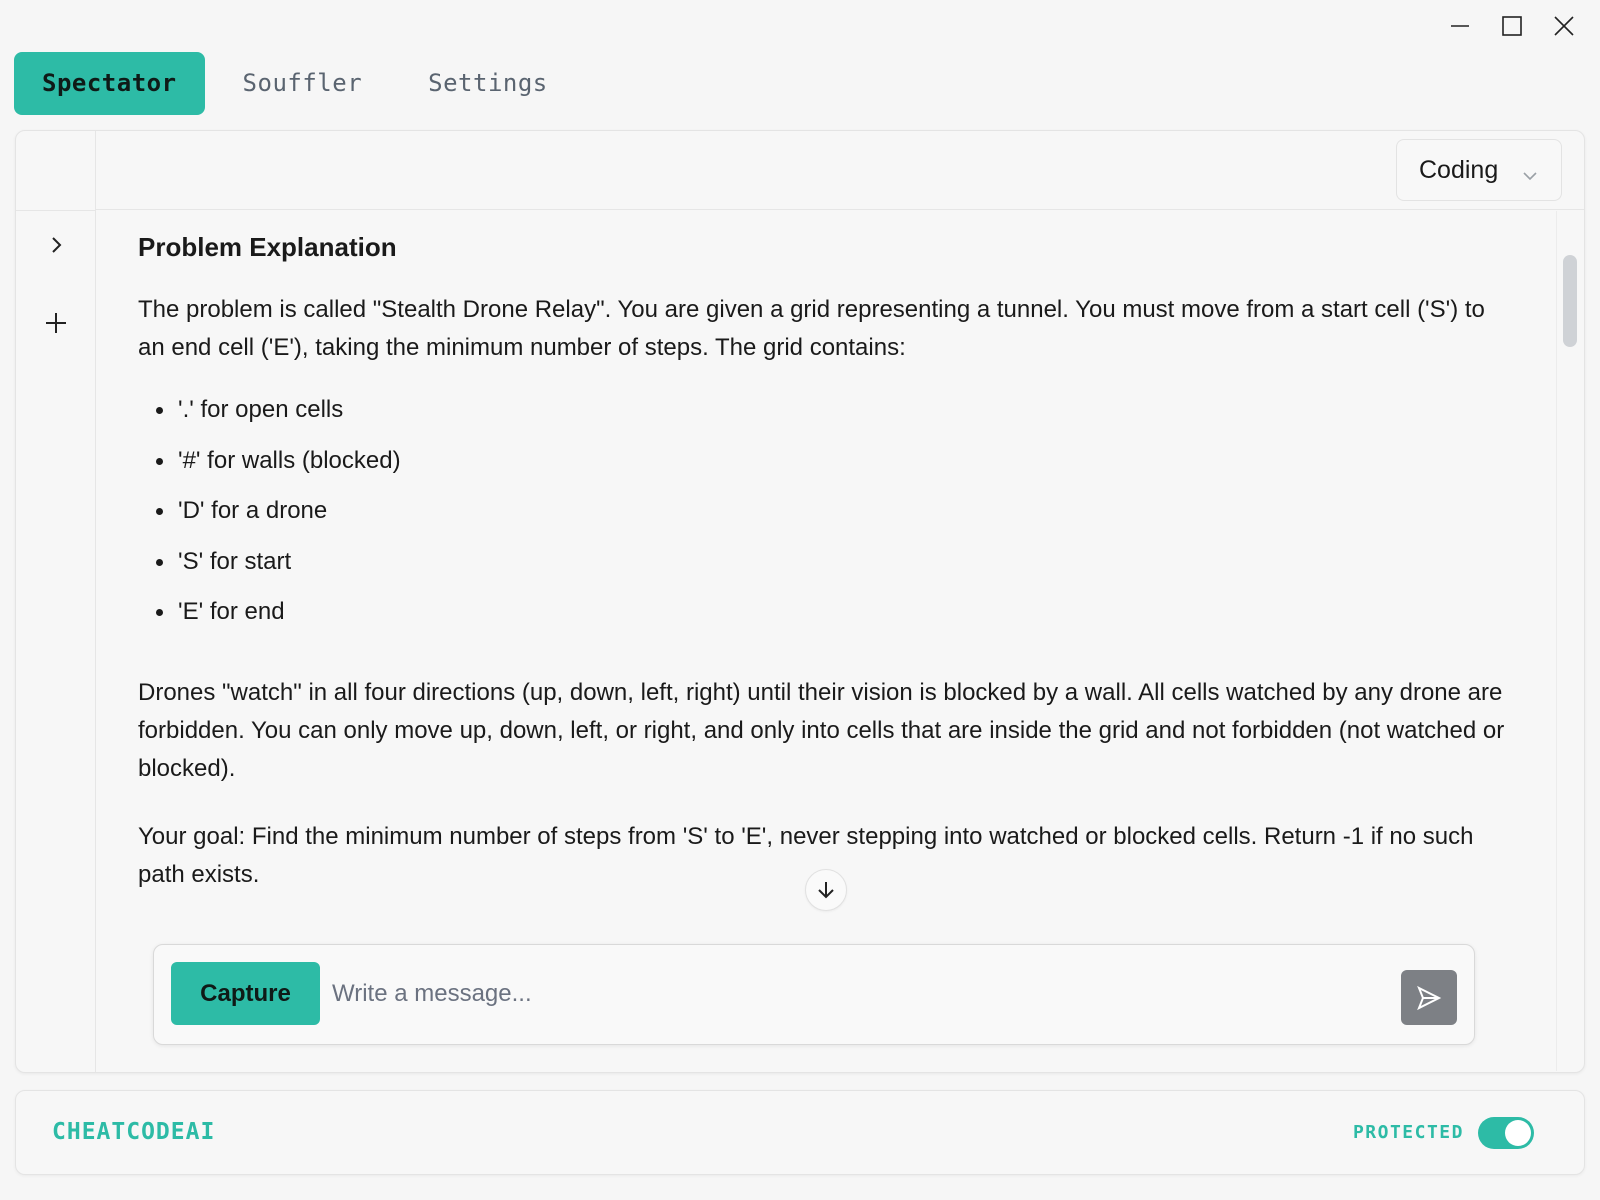 The height and width of the screenshot is (1200, 1600). What do you see at coordinates (1459, 169) in the screenshot?
I see `mode-select-value: Coding` at bounding box center [1459, 169].